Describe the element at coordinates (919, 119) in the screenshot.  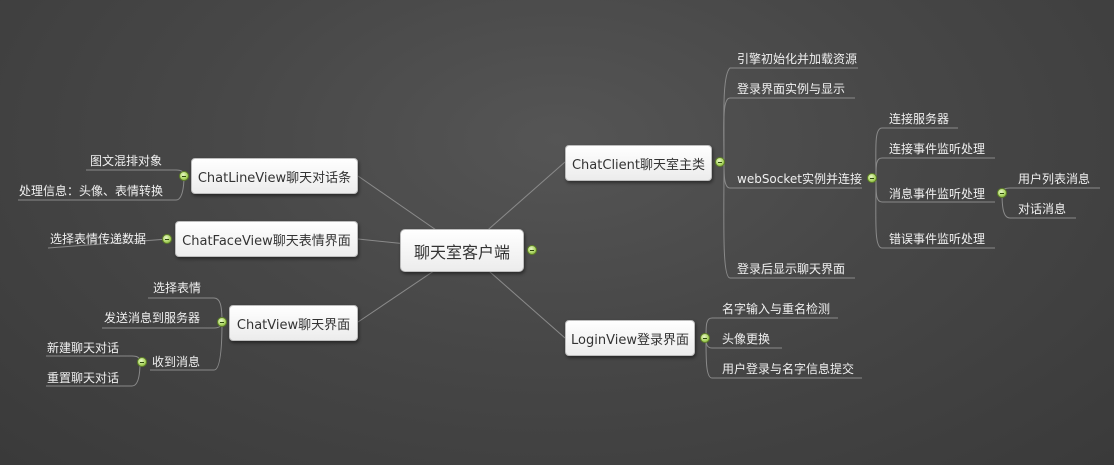
I see `leaf-connect-server: 连接服务器` at that location.